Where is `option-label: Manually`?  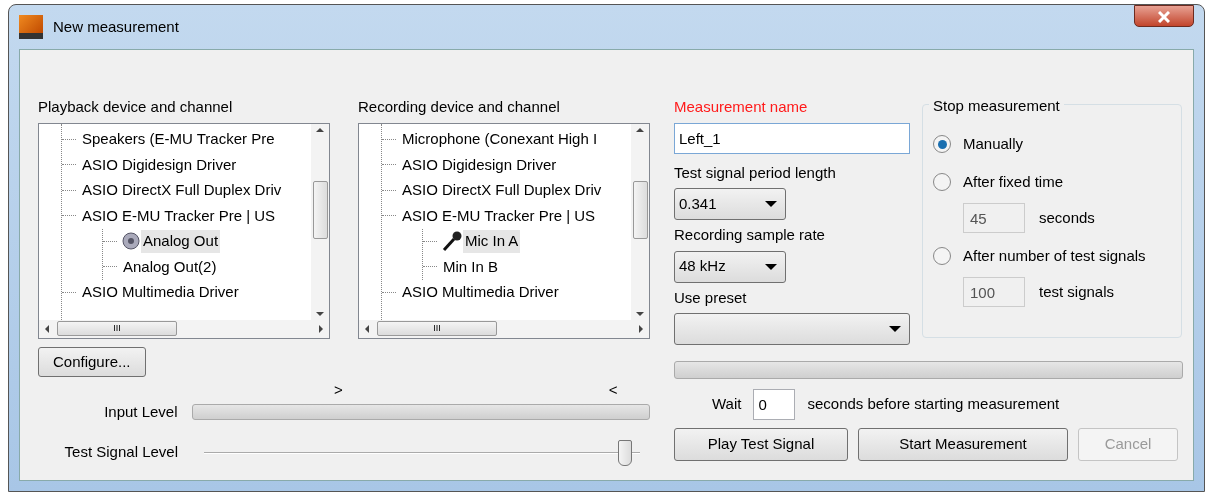 option-label: Manually is located at coordinates (993, 144).